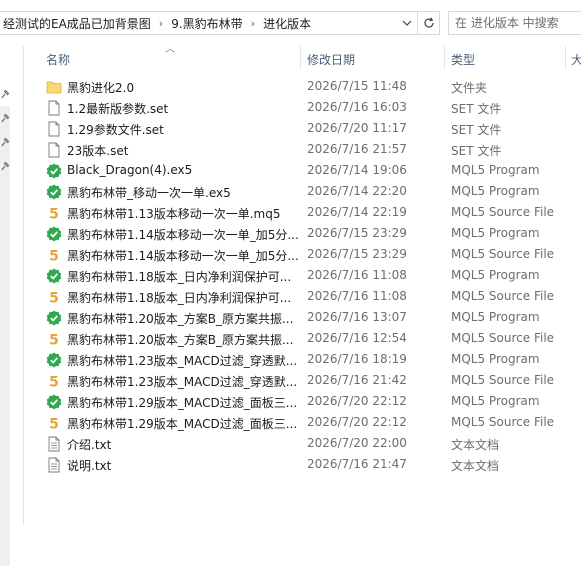 This screenshot has width=581, height=566. What do you see at coordinates (463, 59) in the screenshot?
I see `column-header-type: 类型` at bounding box center [463, 59].